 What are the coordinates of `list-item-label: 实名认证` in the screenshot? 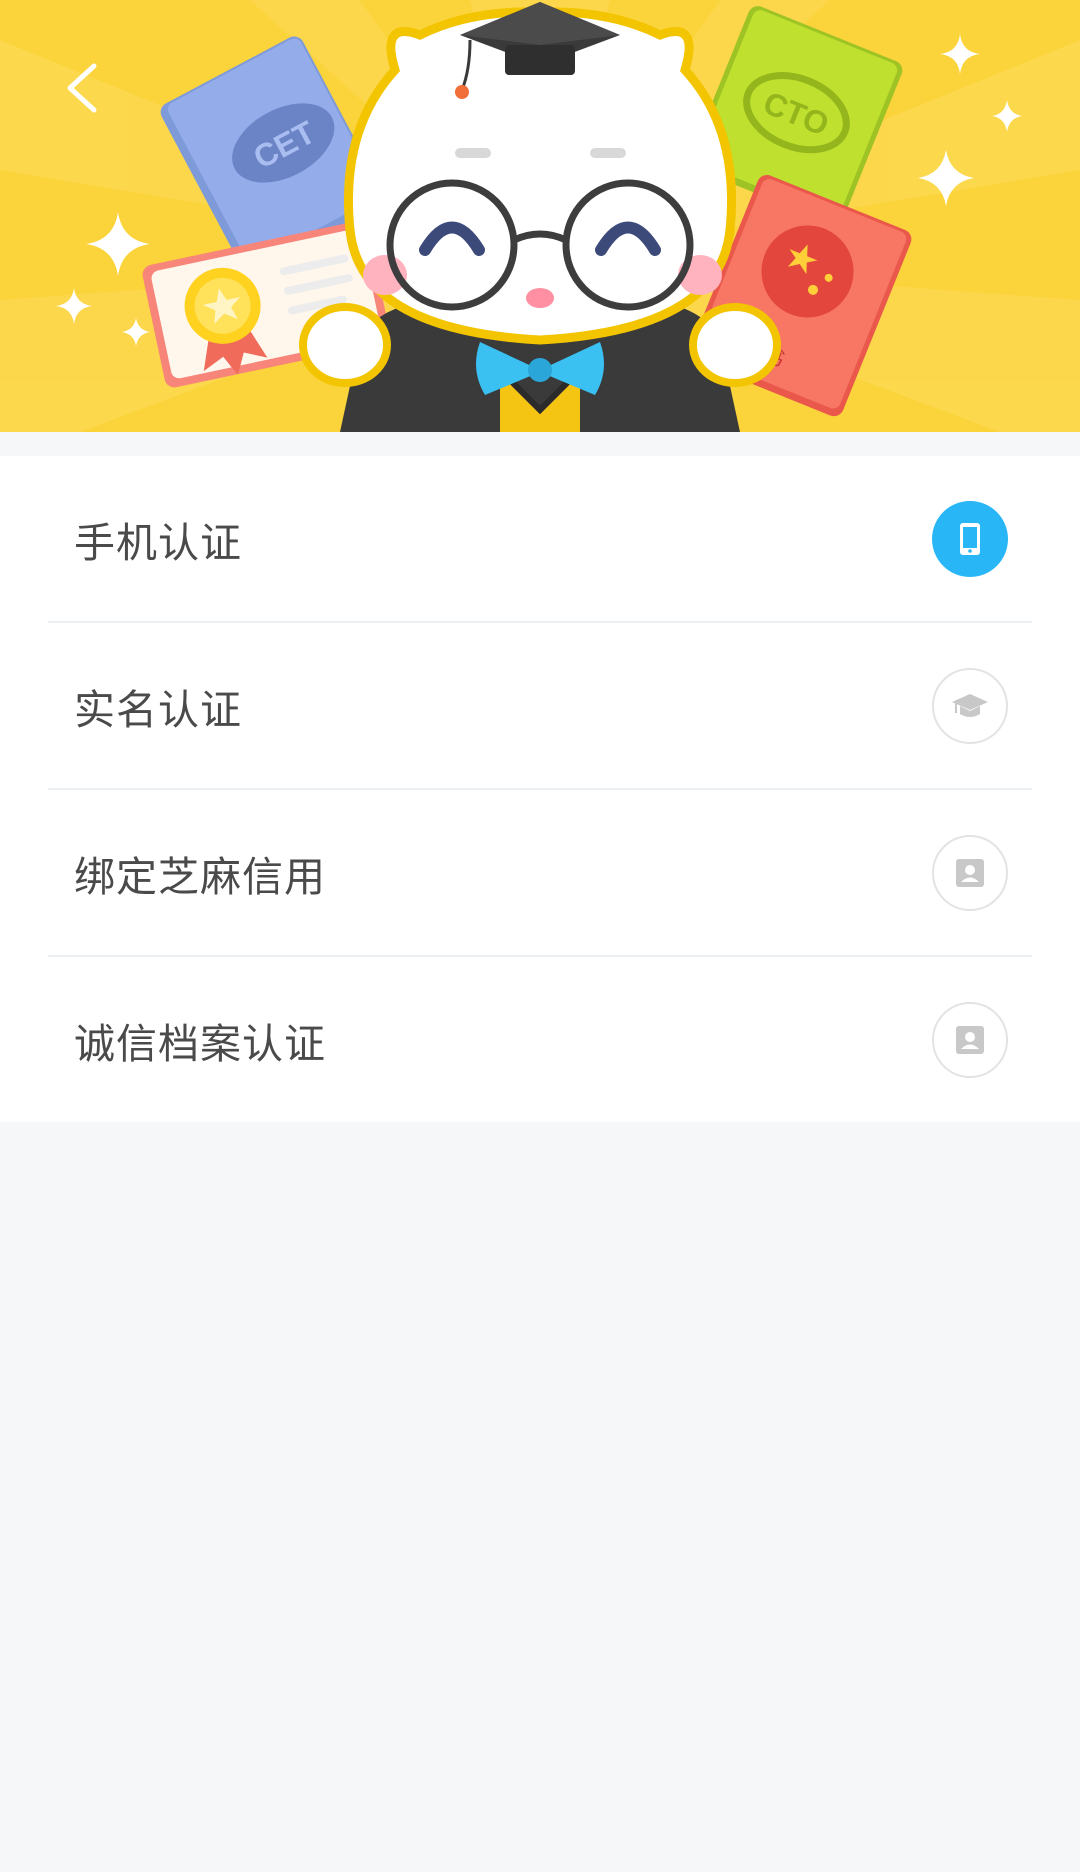 It's located at (158, 709).